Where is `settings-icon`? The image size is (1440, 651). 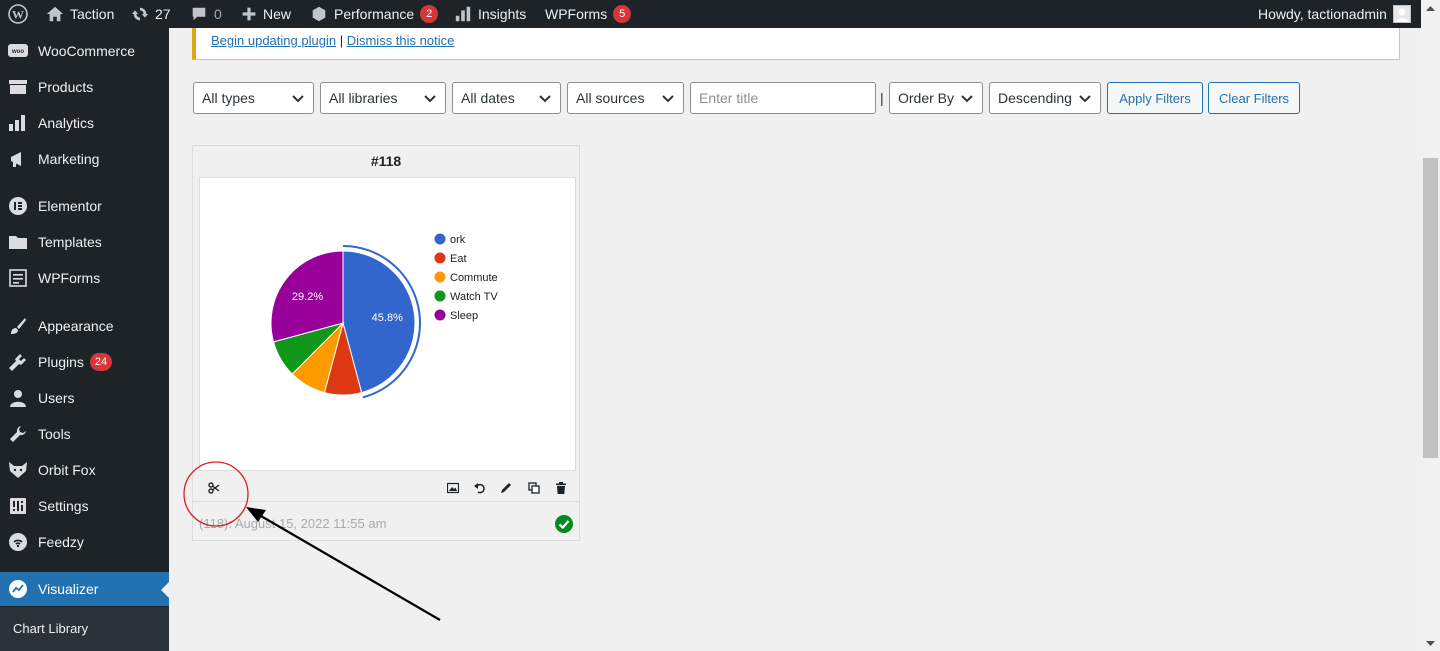 settings-icon is located at coordinates (18, 506).